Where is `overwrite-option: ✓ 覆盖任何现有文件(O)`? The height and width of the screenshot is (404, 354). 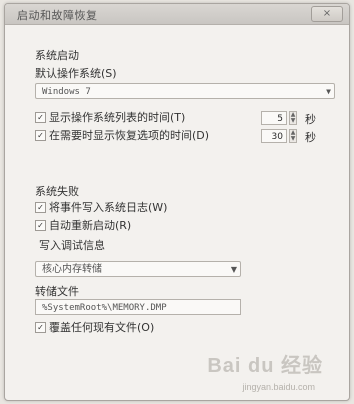 overwrite-option: ✓ 覆盖任何现有文件(O) is located at coordinates (94, 328).